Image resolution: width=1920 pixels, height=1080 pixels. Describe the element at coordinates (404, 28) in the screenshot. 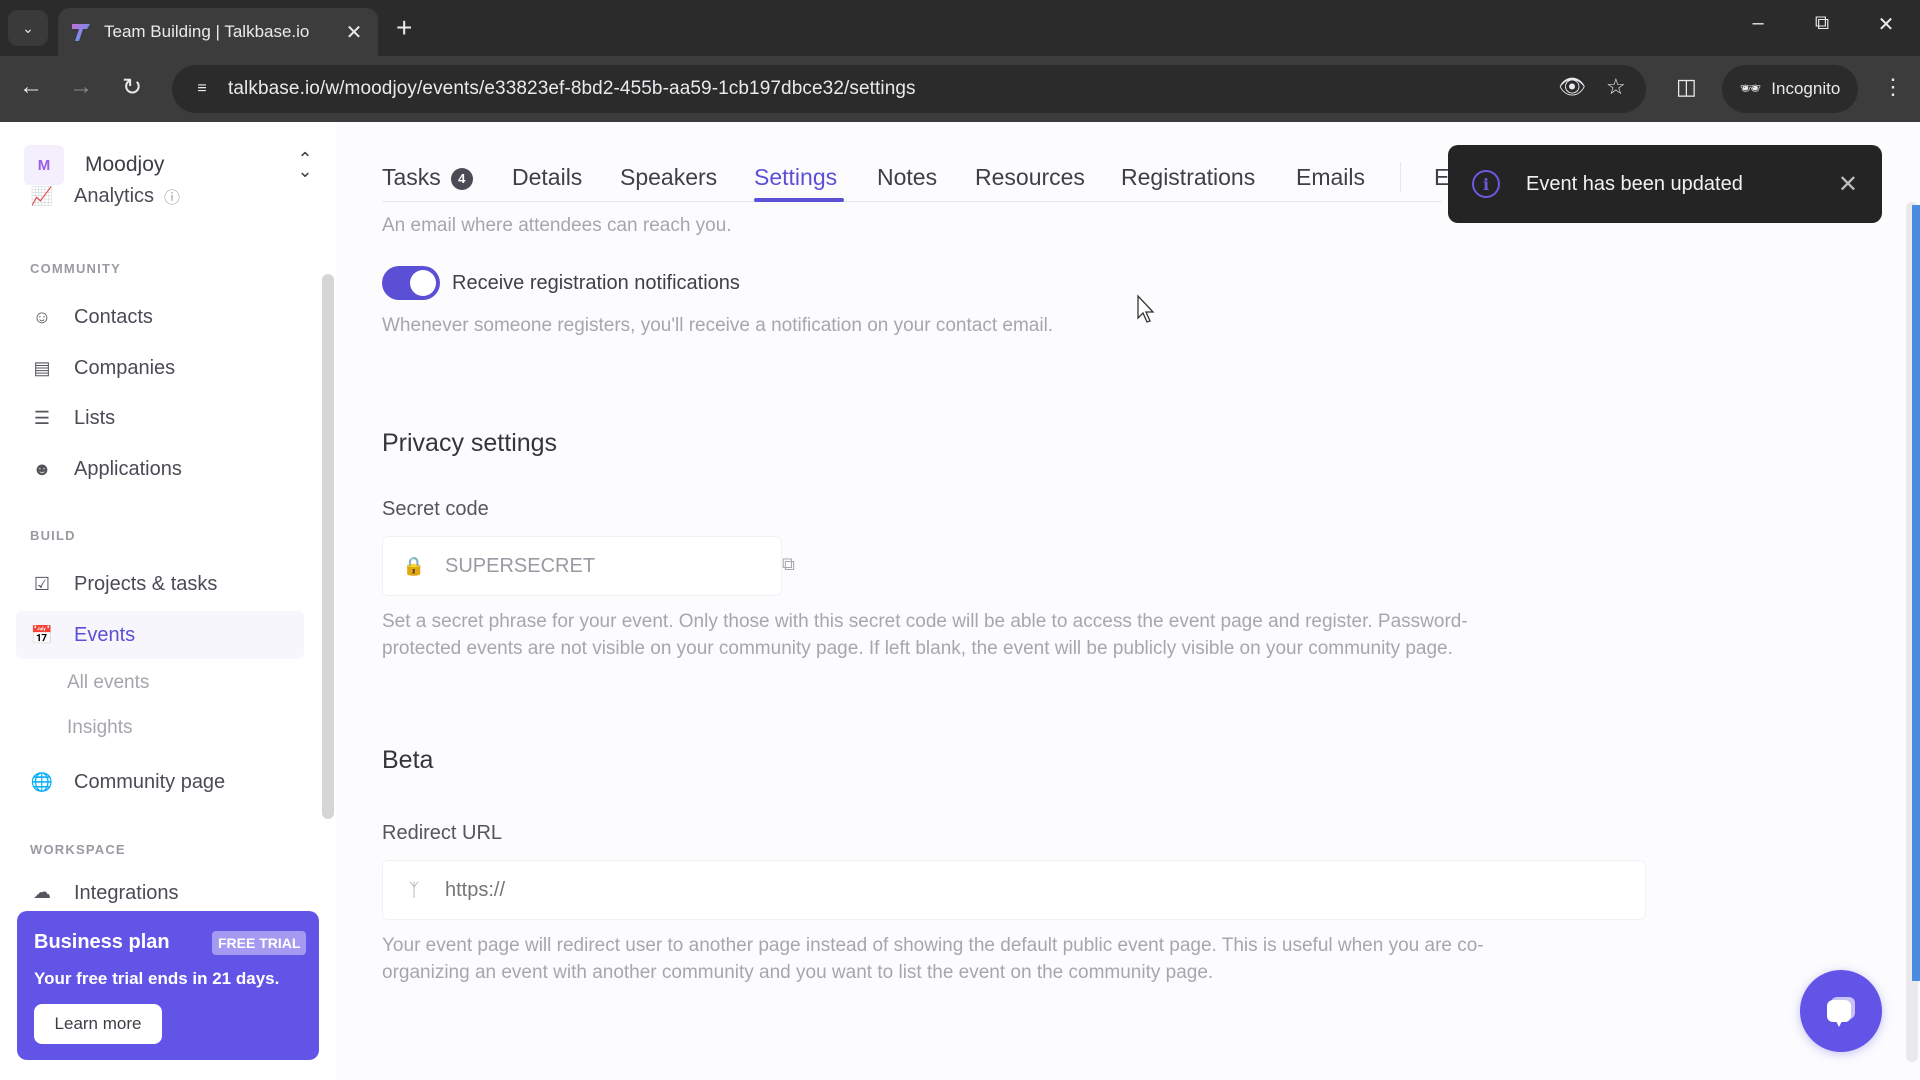

I see `new-tab-button: +` at that location.